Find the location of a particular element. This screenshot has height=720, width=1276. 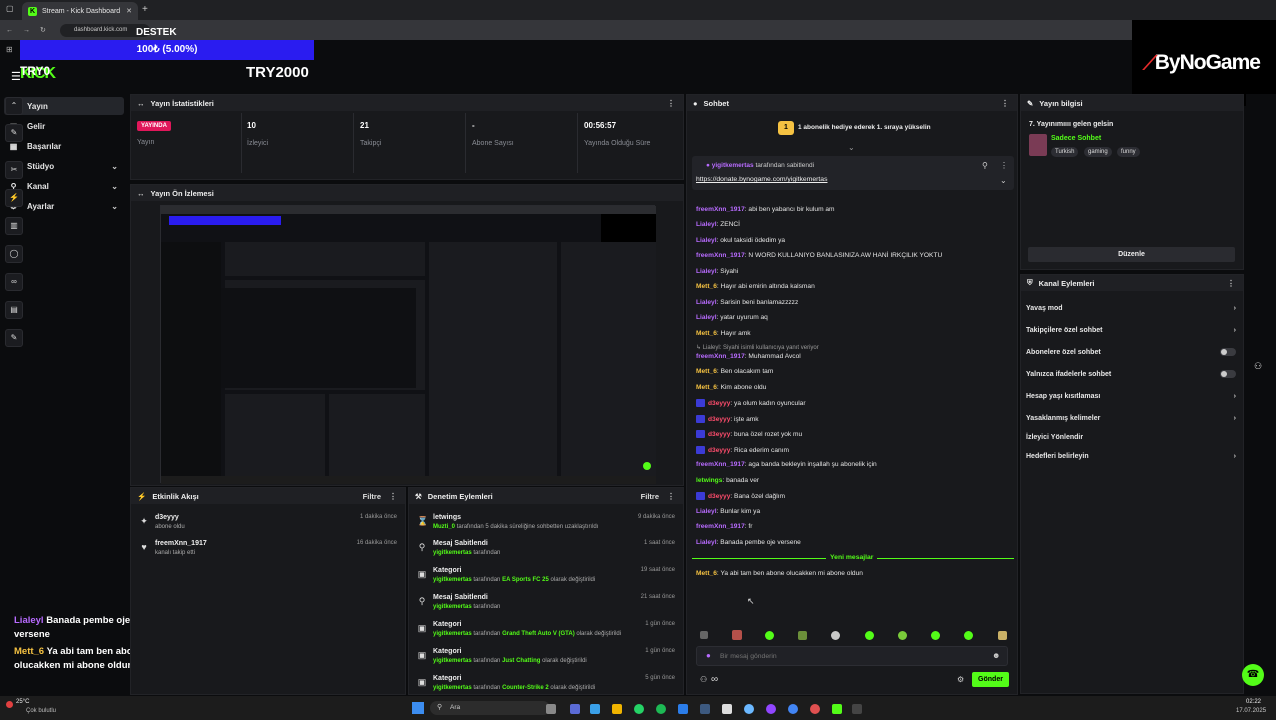

edit-button: Düzenle is located at coordinates (1131, 254).